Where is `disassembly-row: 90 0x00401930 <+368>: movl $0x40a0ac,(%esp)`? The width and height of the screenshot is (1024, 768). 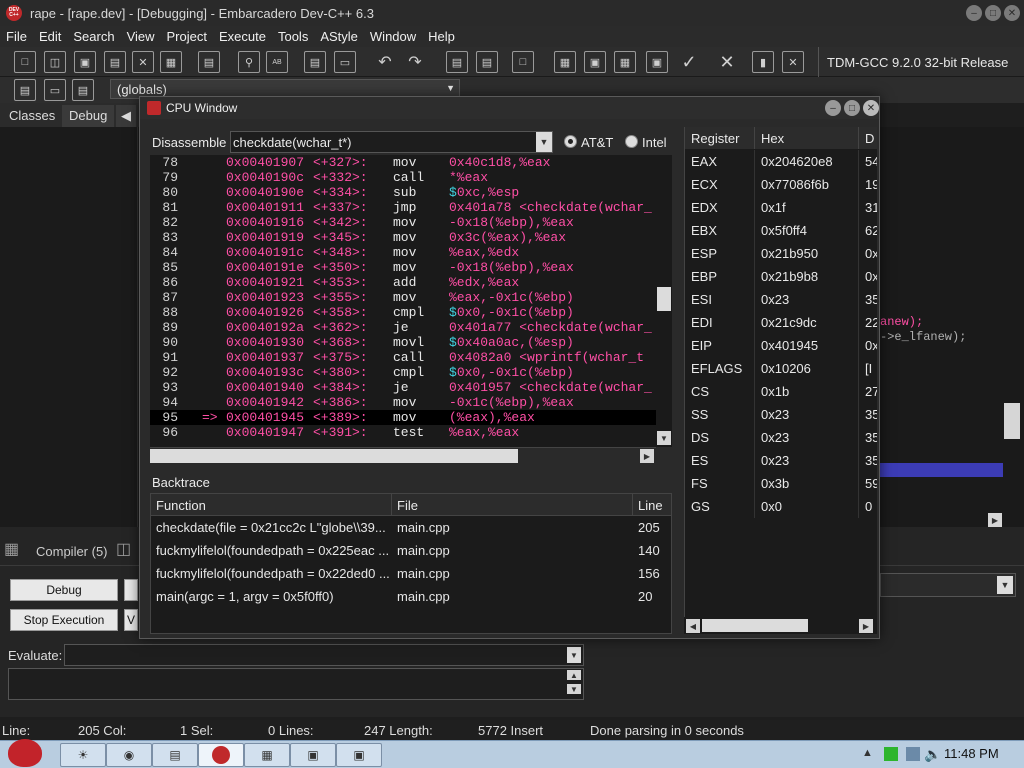 disassembly-row: 90 0x00401930 <+368>: movl $0x40a0ac,(%esp) is located at coordinates (409, 342).